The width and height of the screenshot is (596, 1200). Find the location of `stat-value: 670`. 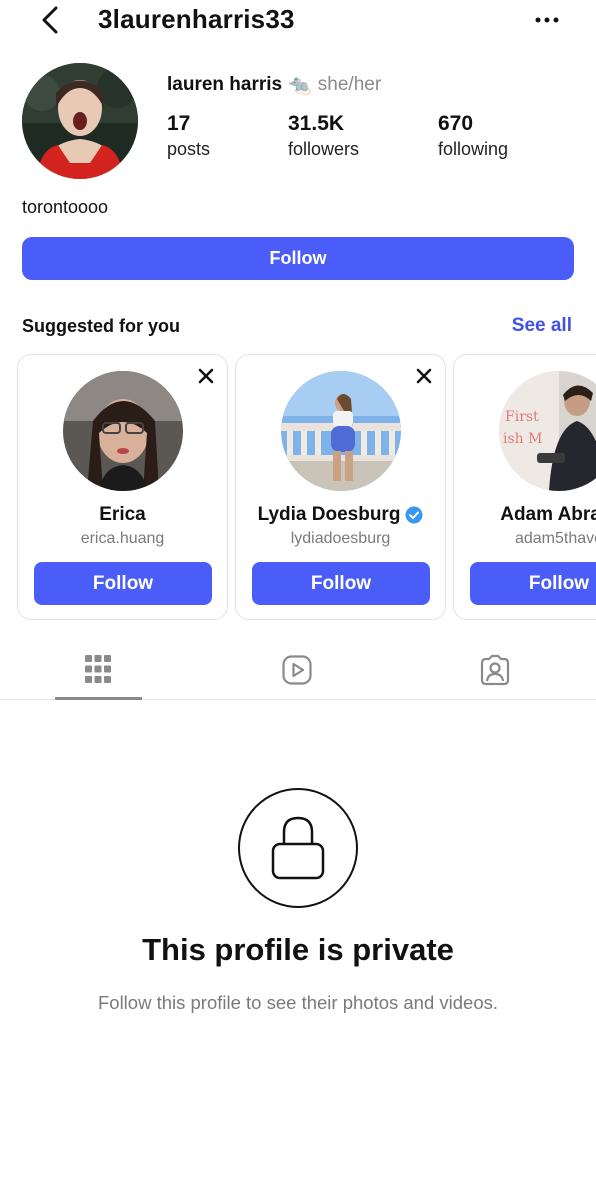

stat-value: 670 is located at coordinates (456, 123).